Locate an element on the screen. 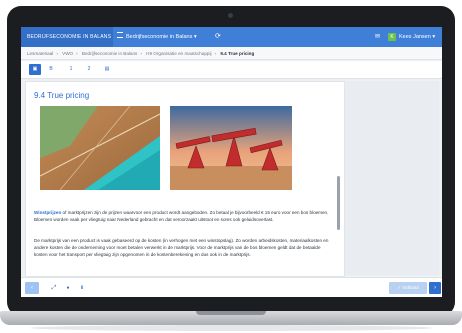 The image size is (462, 333). book-title: Bedrijfseconomie in Balans is located at coordinates (159, 37).